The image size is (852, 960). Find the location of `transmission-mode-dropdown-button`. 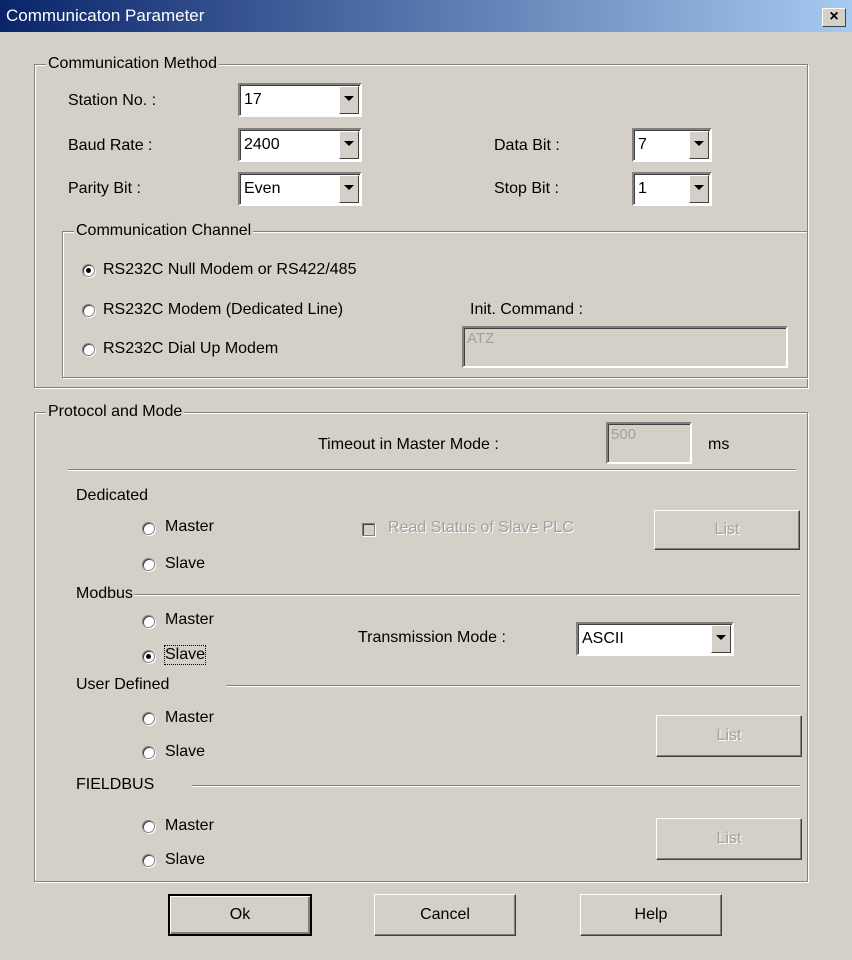

transmission-mode-dropdown-button is located at coordinates (721, 639).